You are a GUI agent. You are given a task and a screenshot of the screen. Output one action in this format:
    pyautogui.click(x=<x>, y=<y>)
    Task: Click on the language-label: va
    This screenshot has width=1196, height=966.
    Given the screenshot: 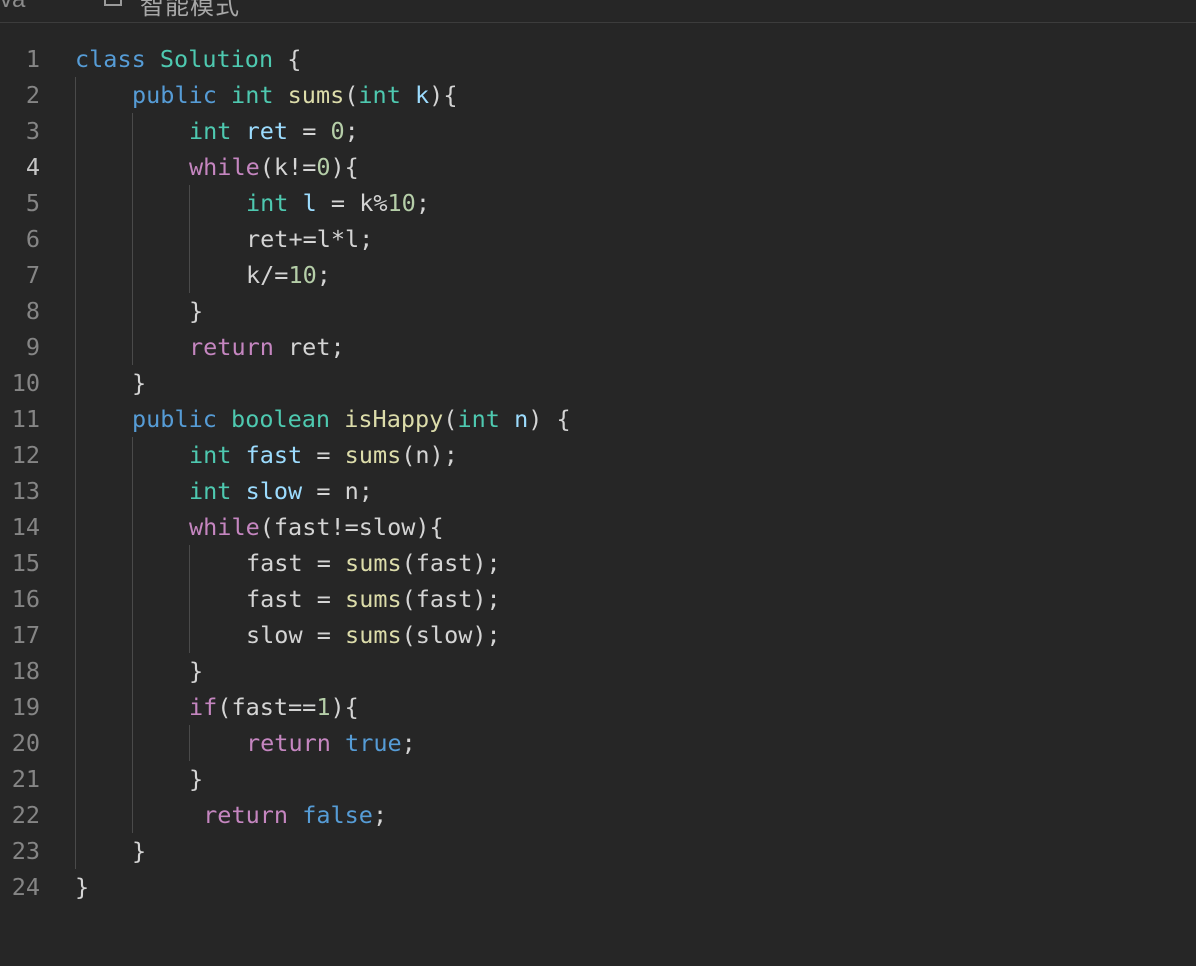 What is the action you would take?
    pyautogui.click(x=12, y=7)
    